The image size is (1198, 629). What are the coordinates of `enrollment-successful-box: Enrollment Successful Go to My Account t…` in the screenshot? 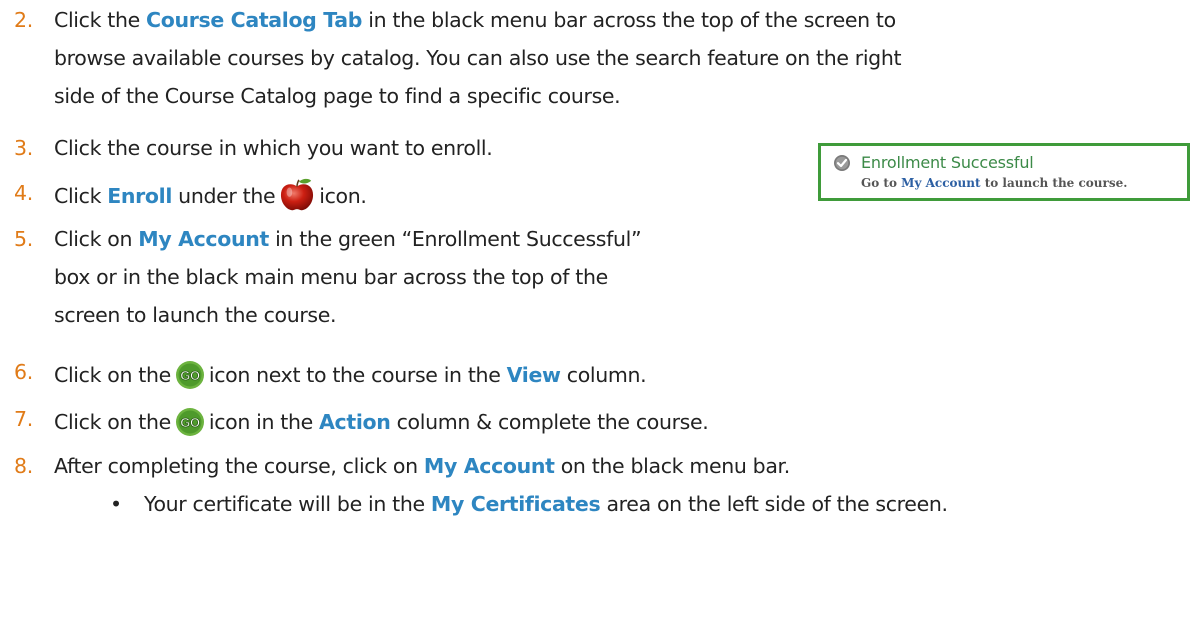 It's located at (1004, 172).